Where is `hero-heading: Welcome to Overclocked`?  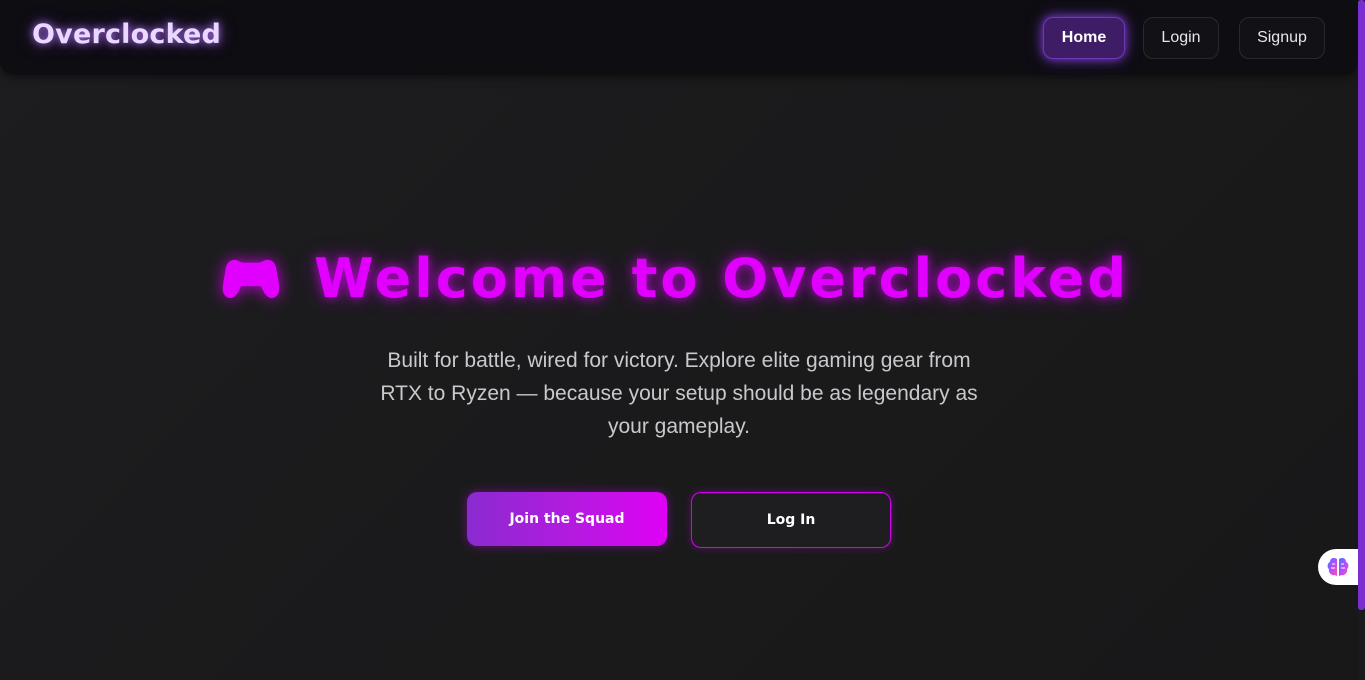
hero-heading: Welcome to Overclocked is located at coordinates (675, 278).